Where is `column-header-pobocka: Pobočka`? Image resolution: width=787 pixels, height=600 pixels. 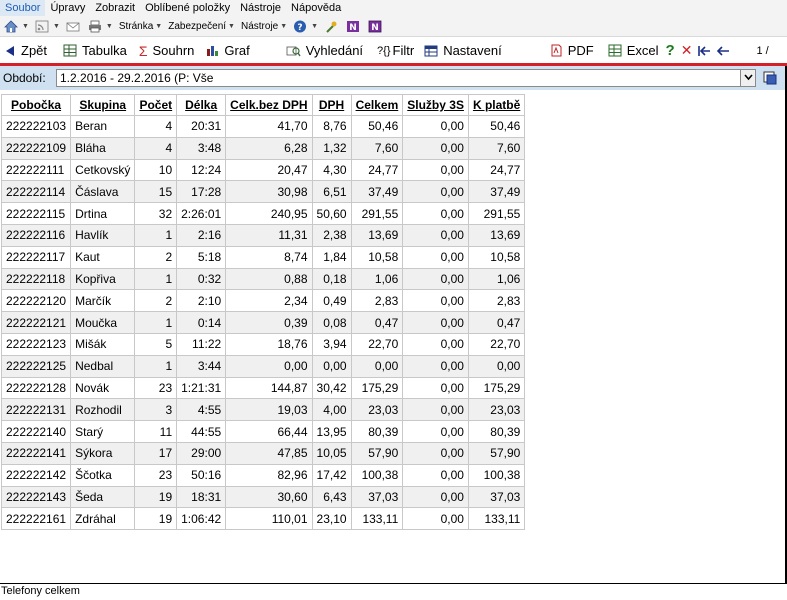
column-header-pobocka: Pobočka is located at coordinates (36, 105).